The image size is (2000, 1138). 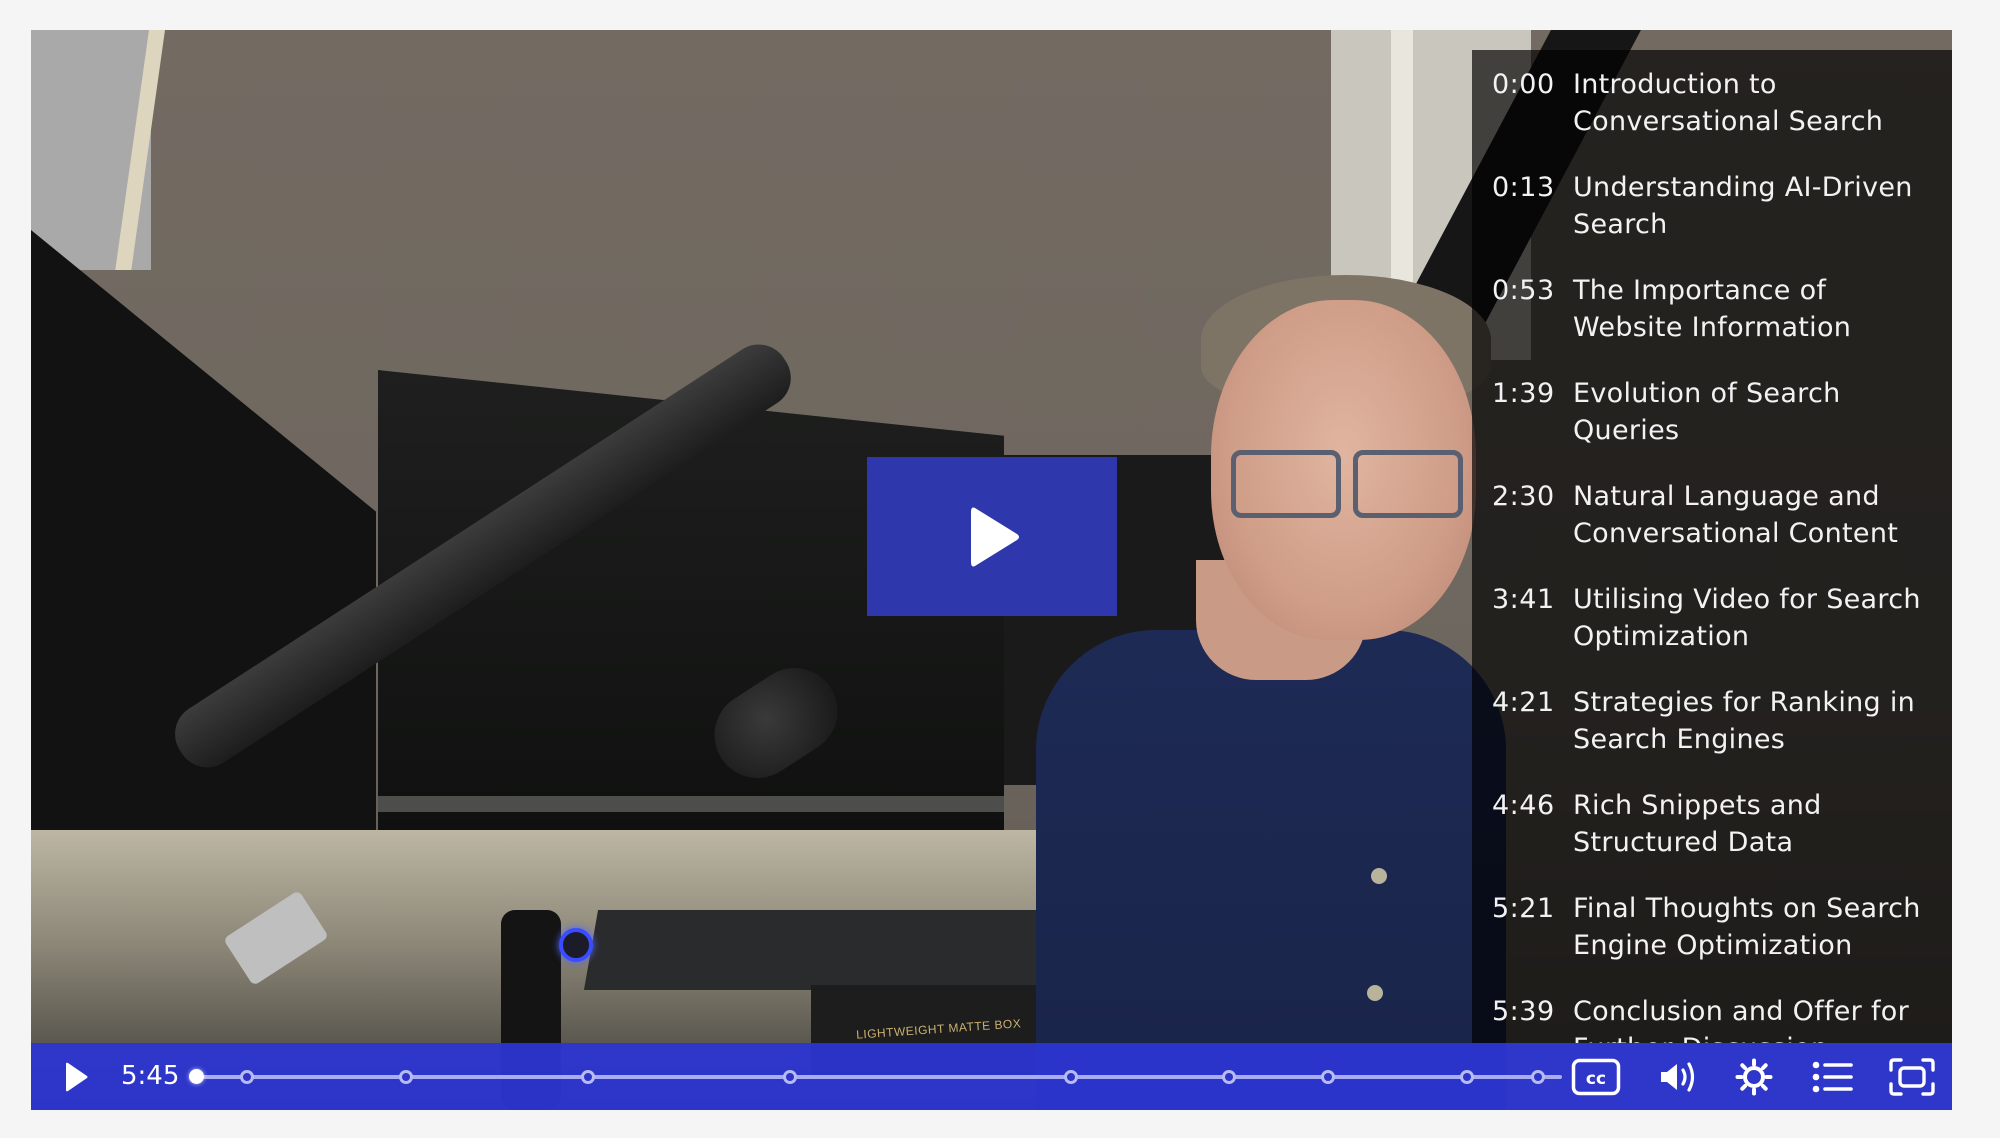 I want to click on chapter-time: 3:41, so click(x=1523, y=599).